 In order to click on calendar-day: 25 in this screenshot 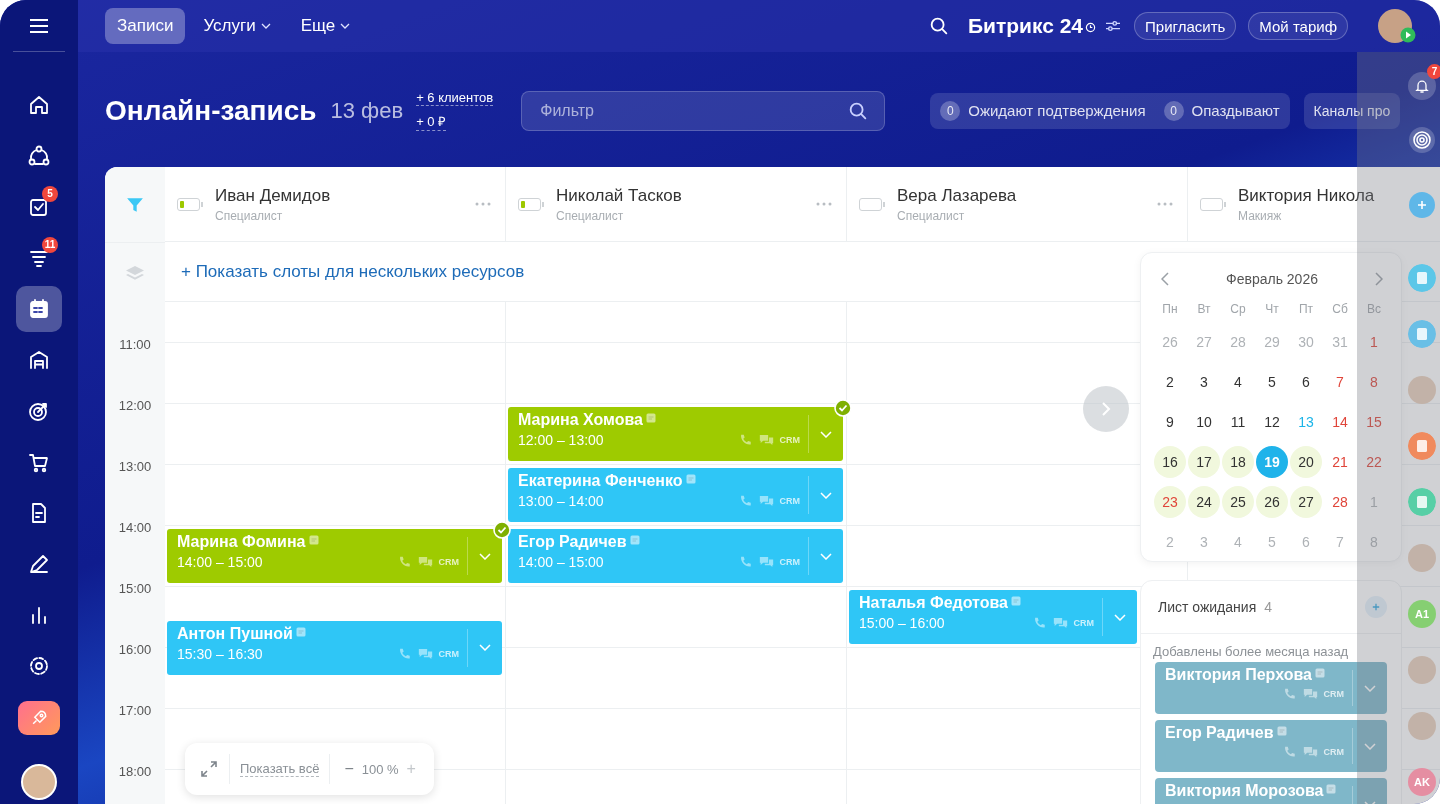, I will do `click(1238, 502)`.